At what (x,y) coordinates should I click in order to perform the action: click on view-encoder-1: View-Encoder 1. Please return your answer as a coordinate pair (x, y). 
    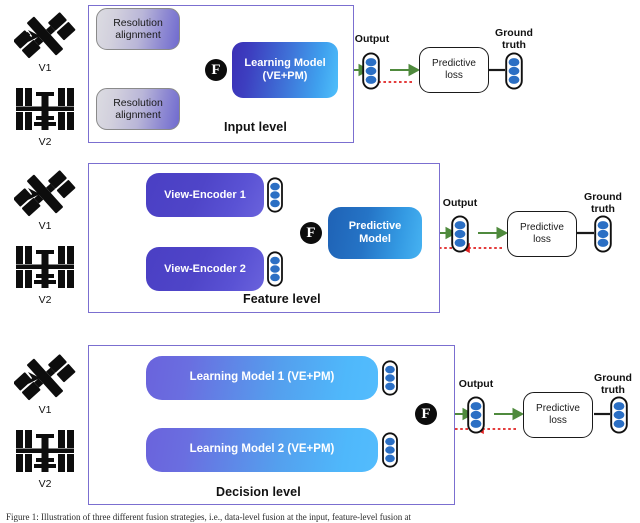
    Looking at the image, I should click on (205, 195).